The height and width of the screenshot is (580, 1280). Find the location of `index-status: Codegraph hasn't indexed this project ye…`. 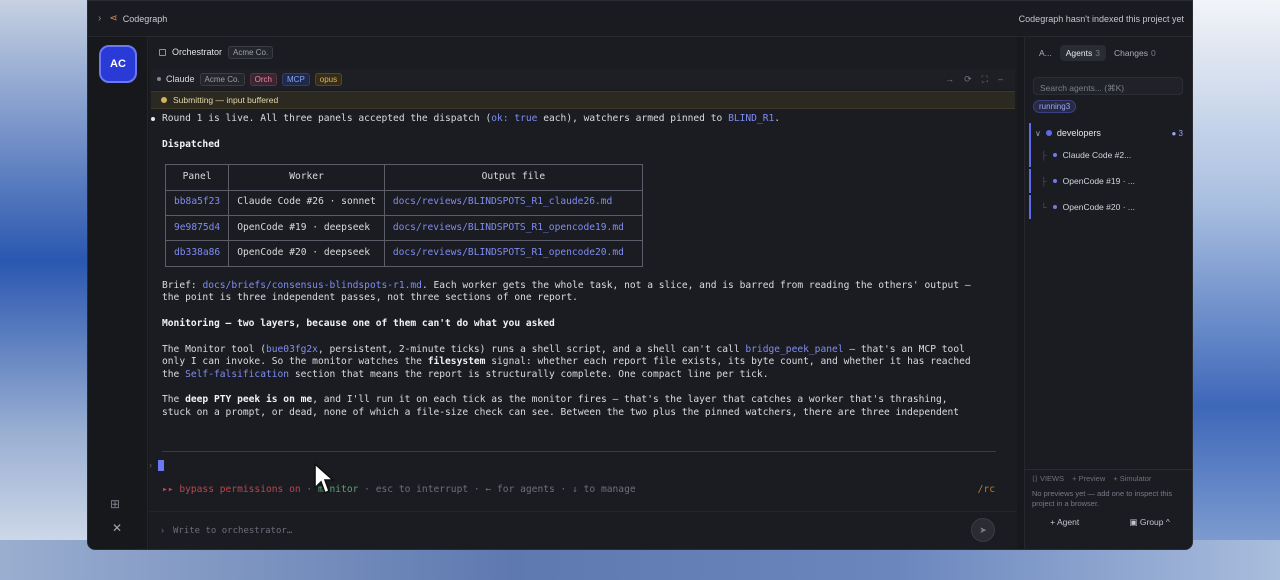

index-status: Codegraph hasn't indexed this project ye… is located at coordinates (1101, 18).